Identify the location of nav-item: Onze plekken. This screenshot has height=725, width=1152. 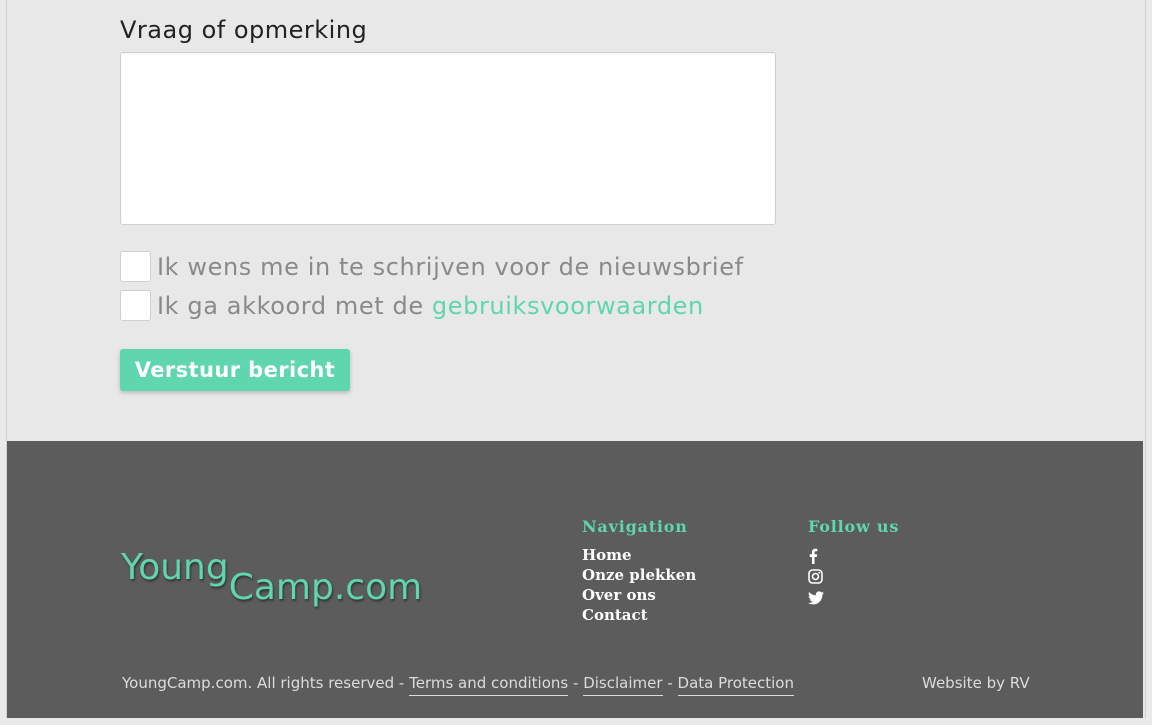
(639, 575).